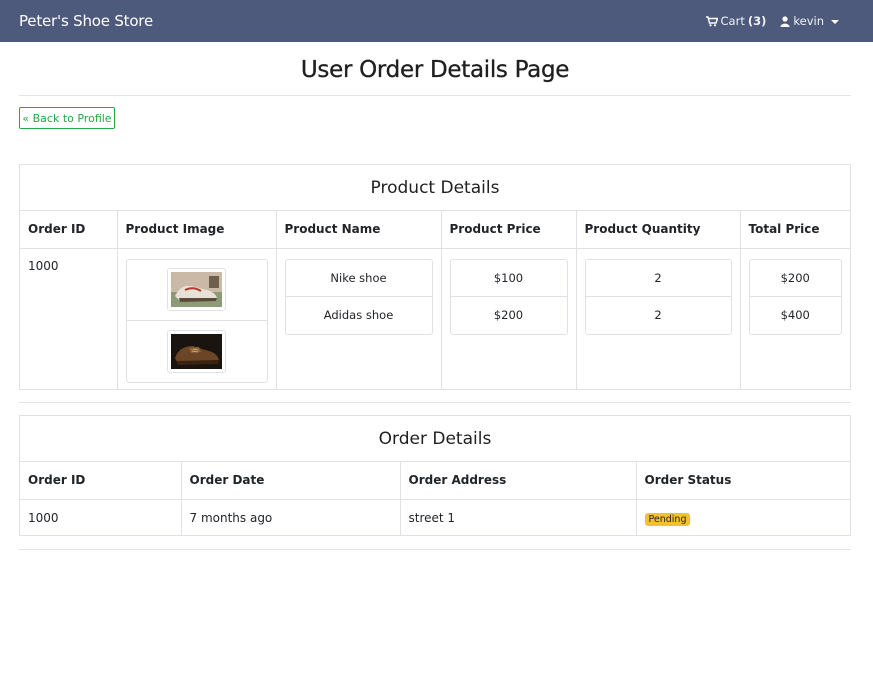 The height and width of the screenshot is (688, 873). Describe the element at coordinates (435, 95) in the screenshot. I see `title-divider` at that location.